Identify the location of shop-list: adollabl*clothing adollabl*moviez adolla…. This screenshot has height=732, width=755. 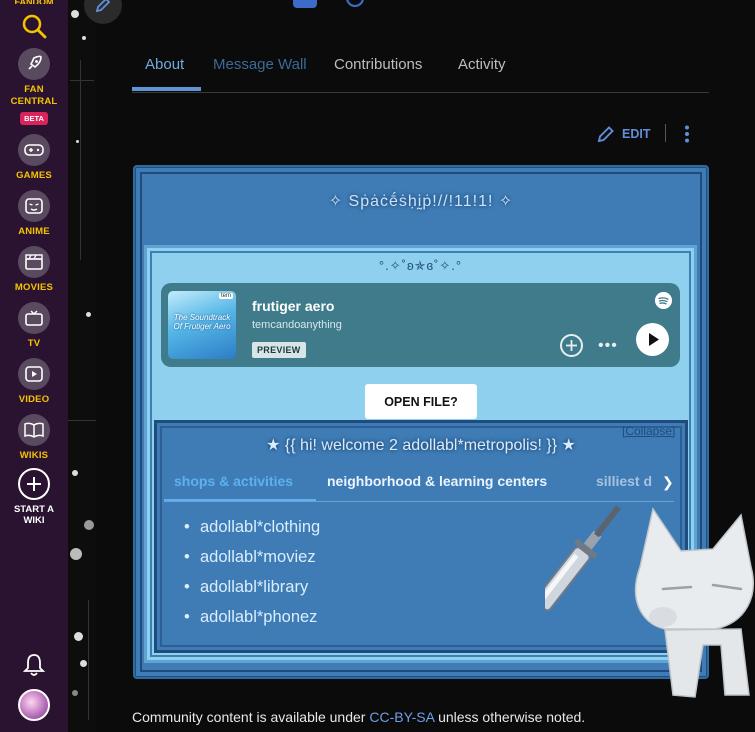
(252, 572).